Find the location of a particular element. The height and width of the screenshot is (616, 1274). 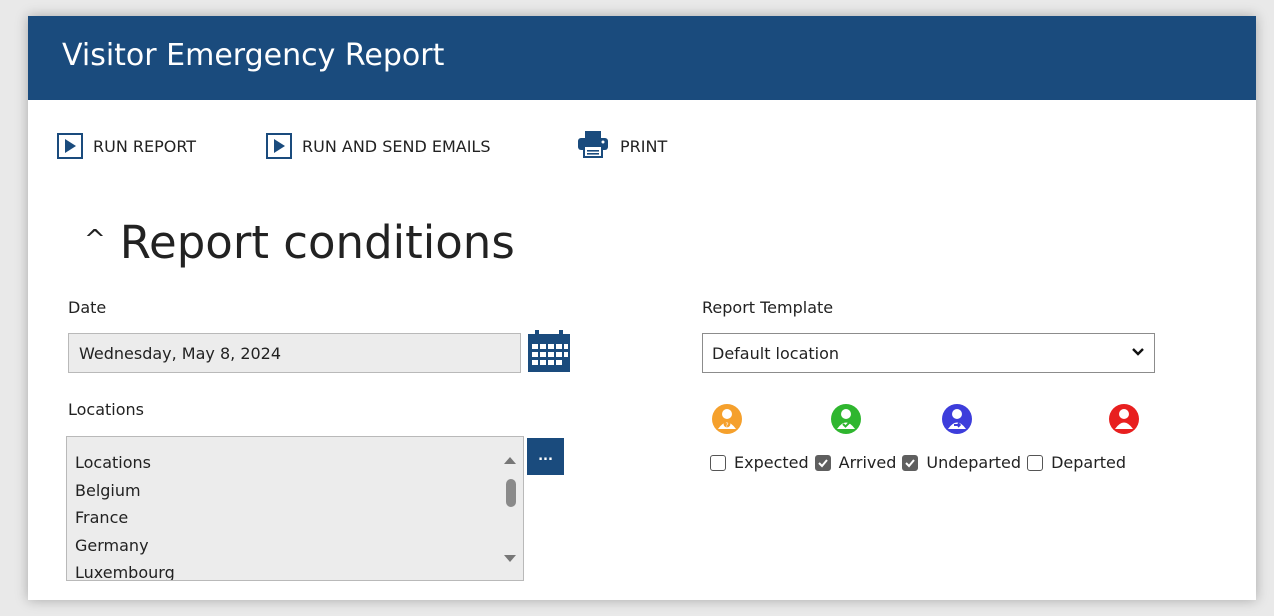

scroll-thumb is located at coordinates (511, 493).